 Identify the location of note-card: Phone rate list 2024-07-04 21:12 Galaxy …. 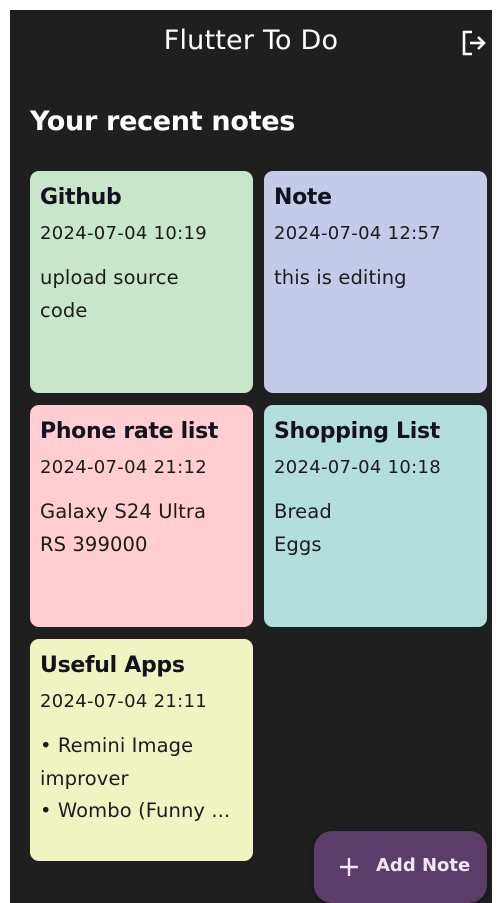
(141, 516).